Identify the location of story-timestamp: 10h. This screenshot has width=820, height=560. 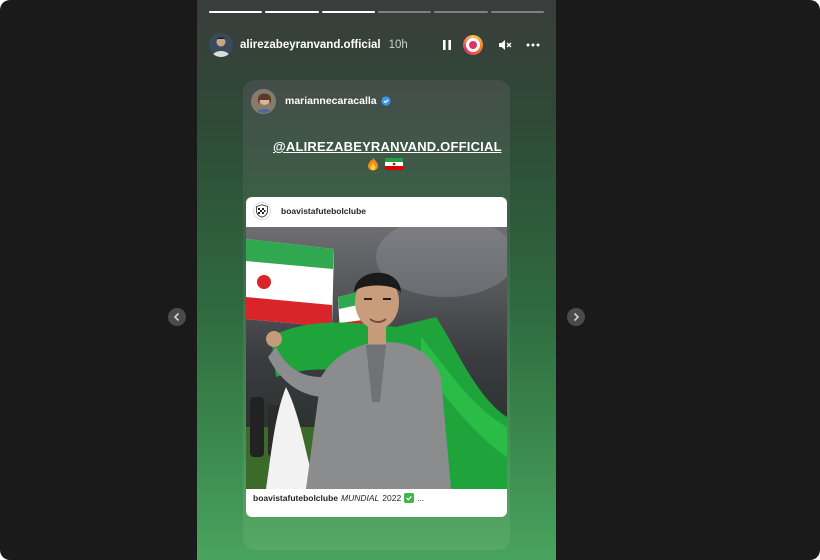
(398, 45).